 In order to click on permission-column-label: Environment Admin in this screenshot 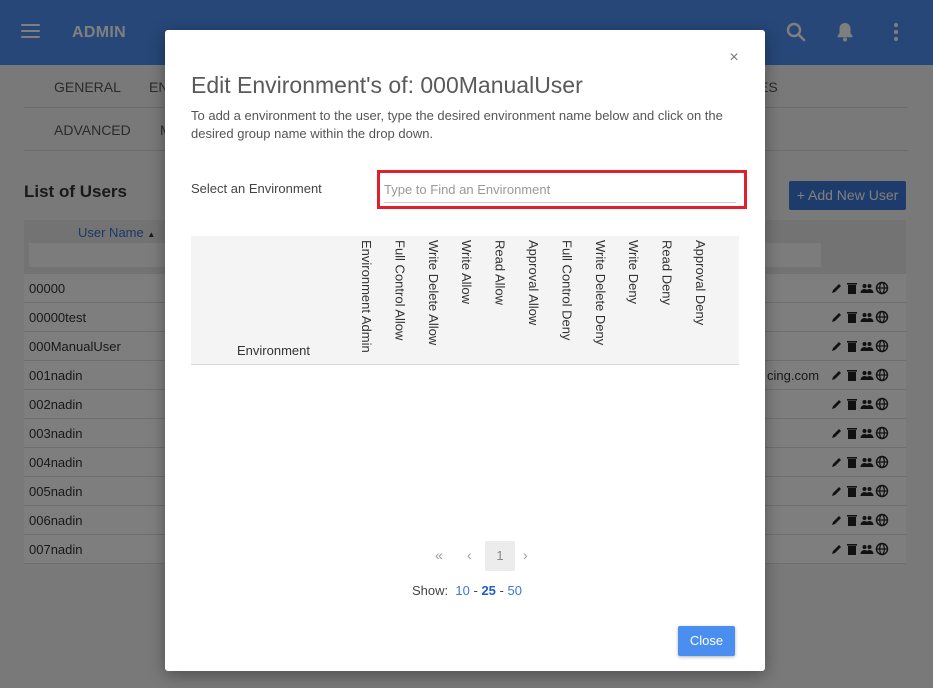, I will do `click(366, 296)`.